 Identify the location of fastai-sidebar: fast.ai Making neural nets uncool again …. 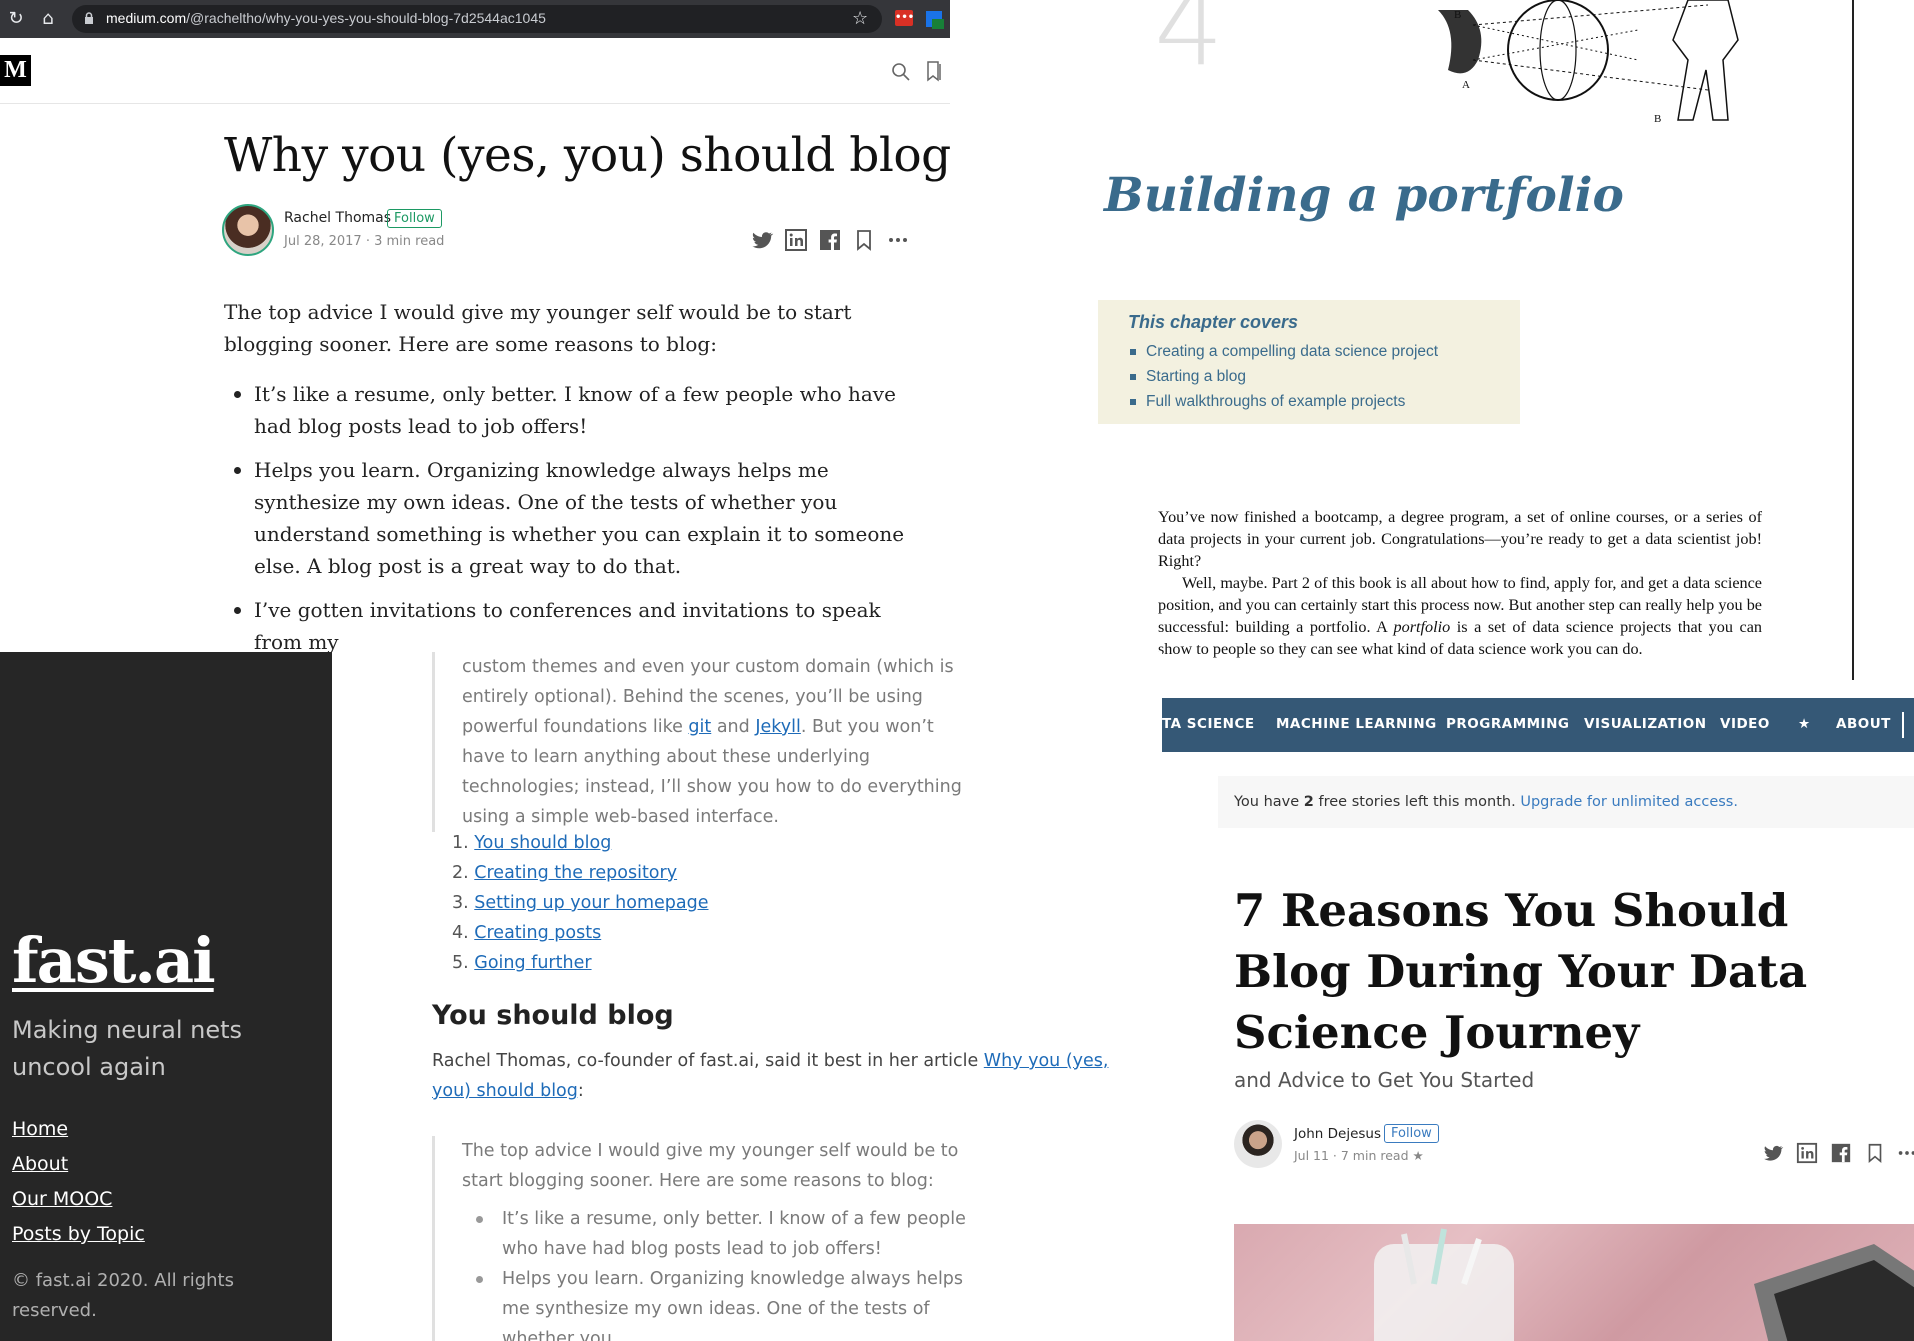
(166, 996).